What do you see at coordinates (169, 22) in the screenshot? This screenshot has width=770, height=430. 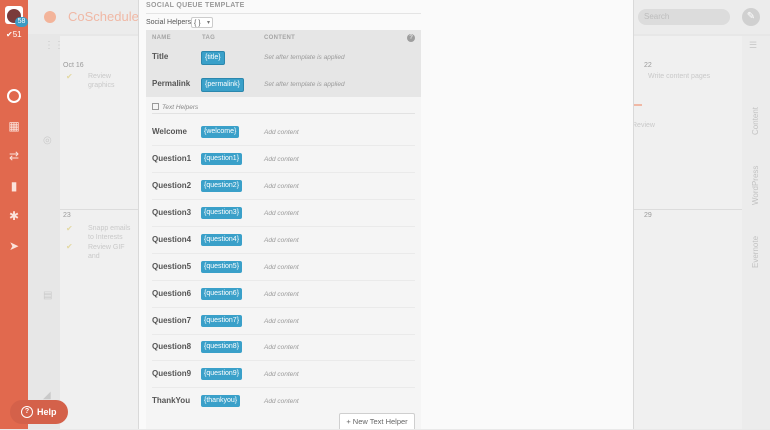 I see `social-helpers-label: Social Helpers` at bounding box center [169, 22].